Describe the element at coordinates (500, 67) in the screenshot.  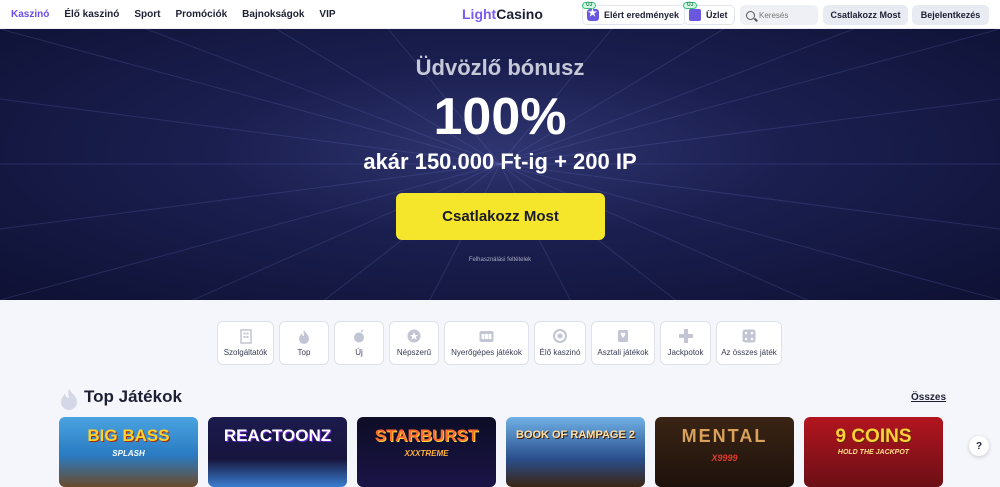
I see `hero-subtitle: Üdvözlő bónusz` at that location.